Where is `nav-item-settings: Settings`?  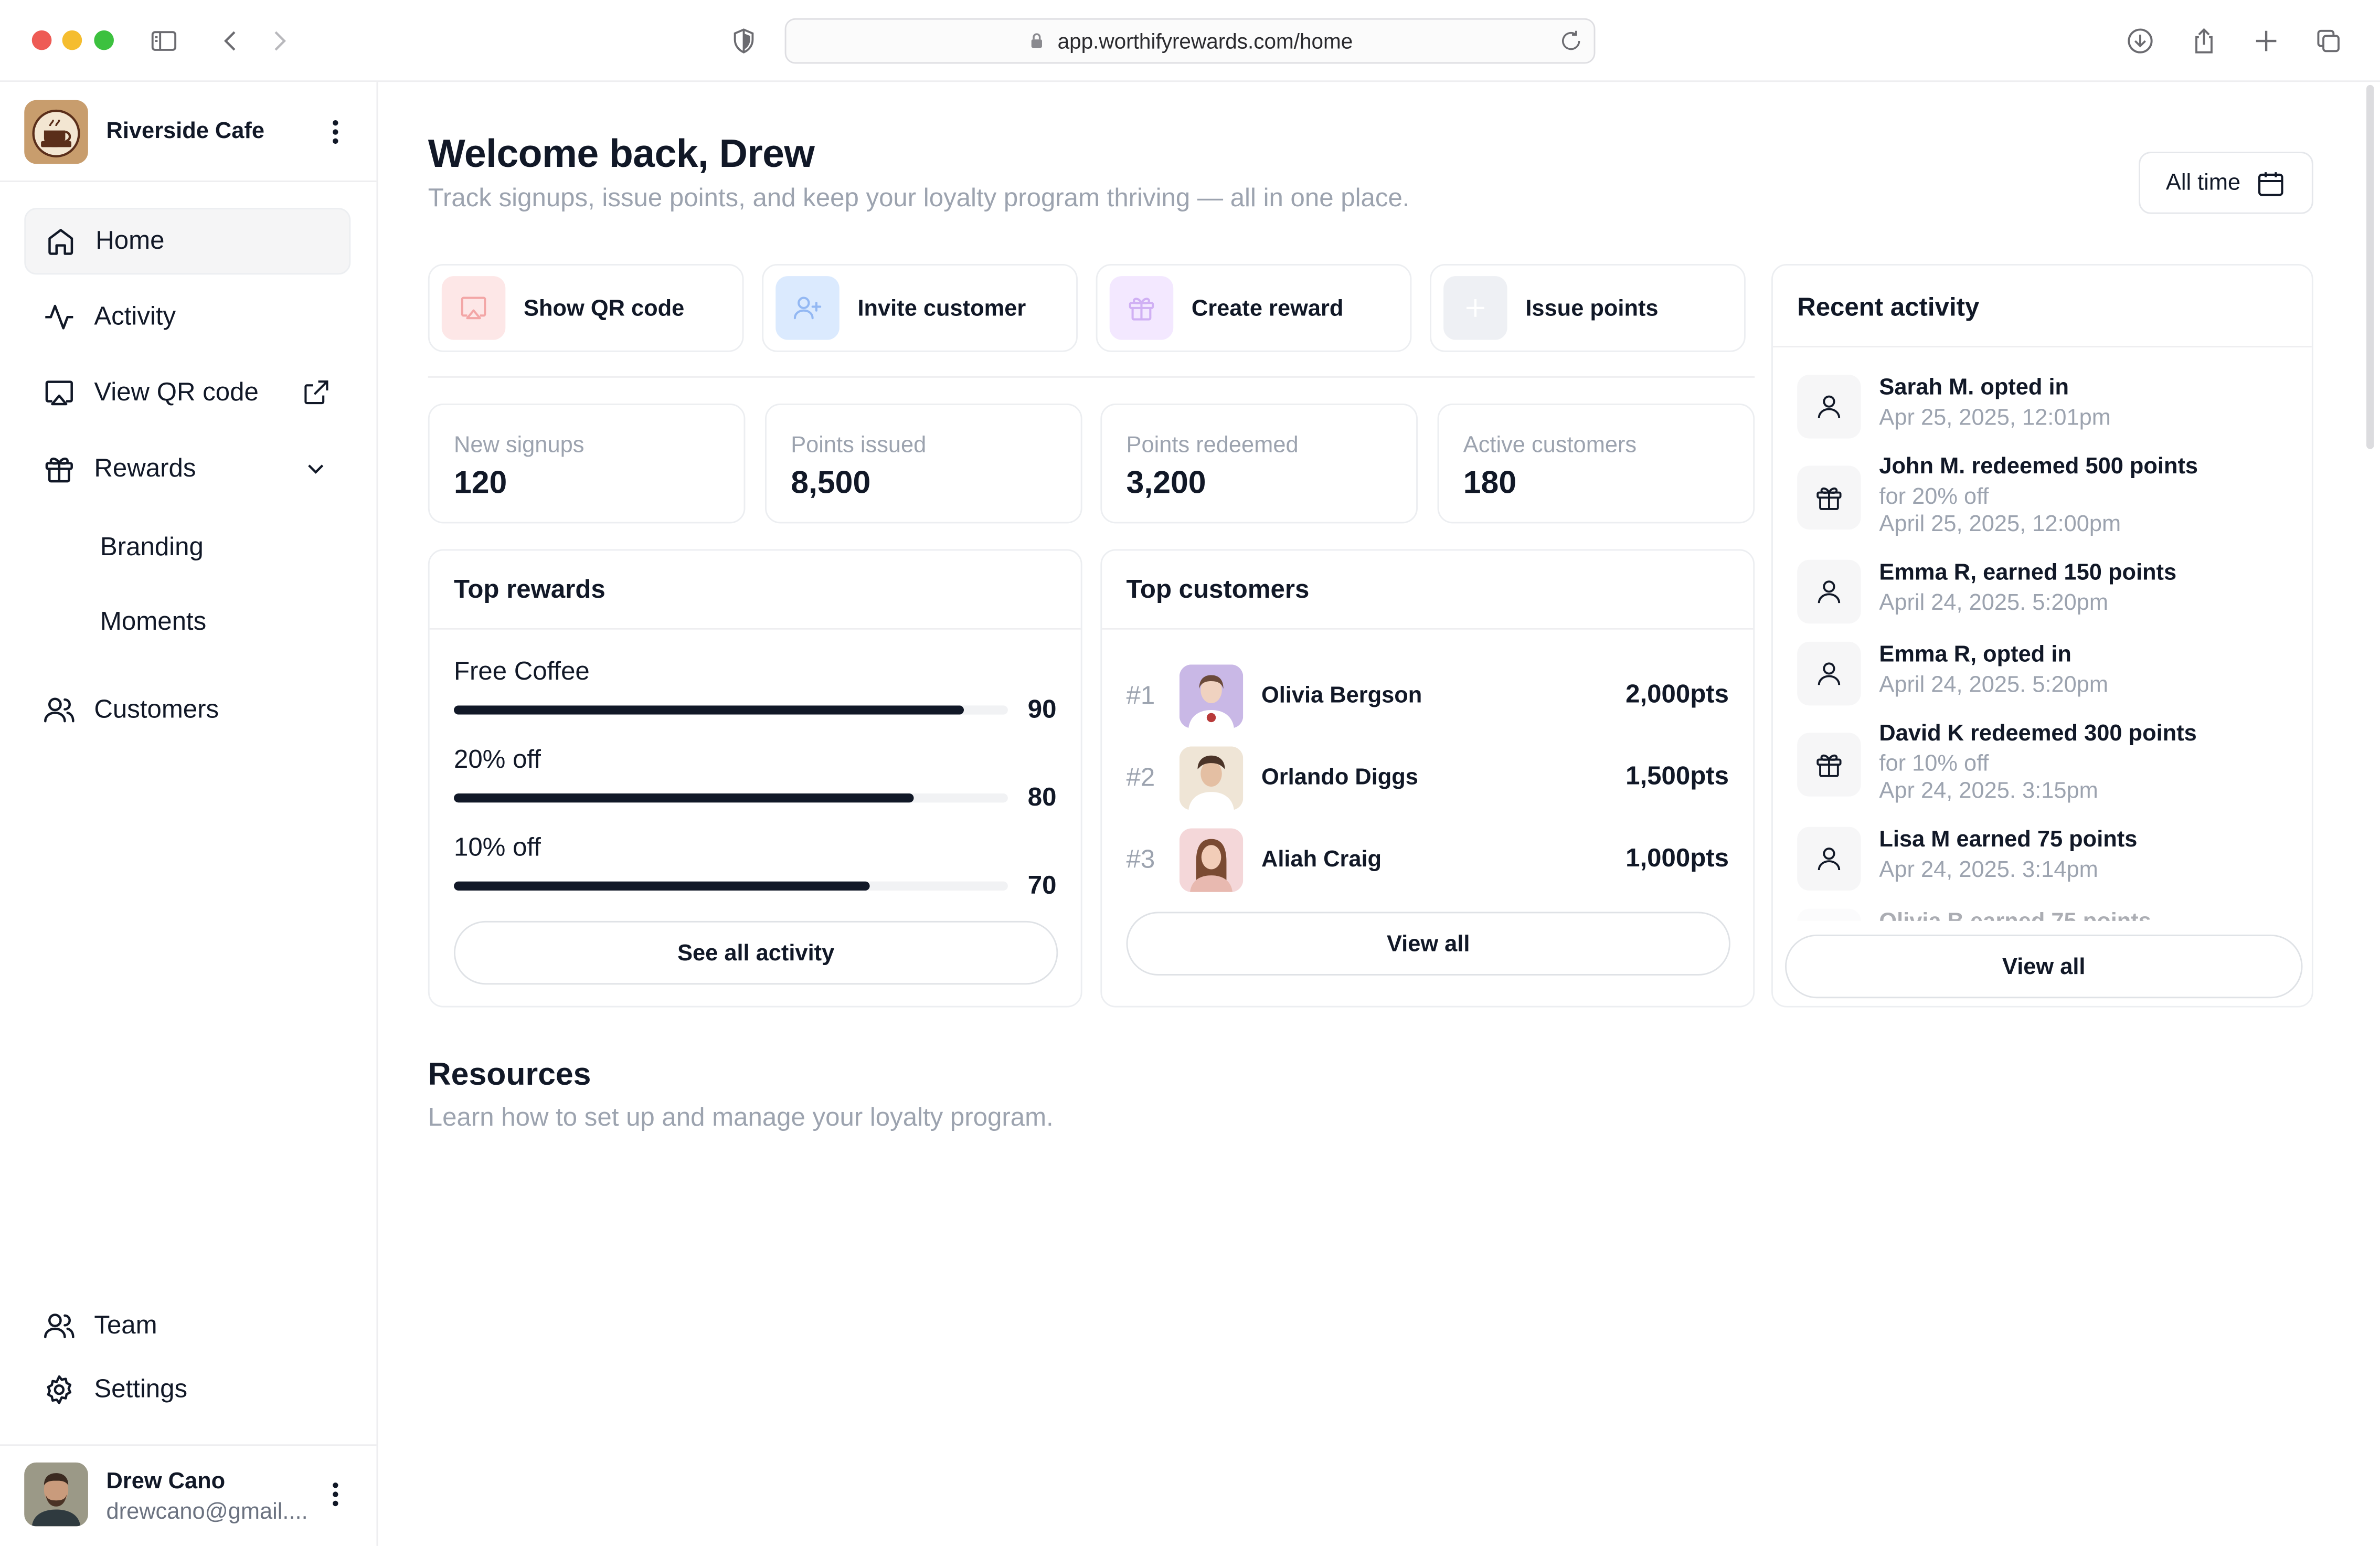
nav-item-settings: Settings is located at coordinates (187, 1390).